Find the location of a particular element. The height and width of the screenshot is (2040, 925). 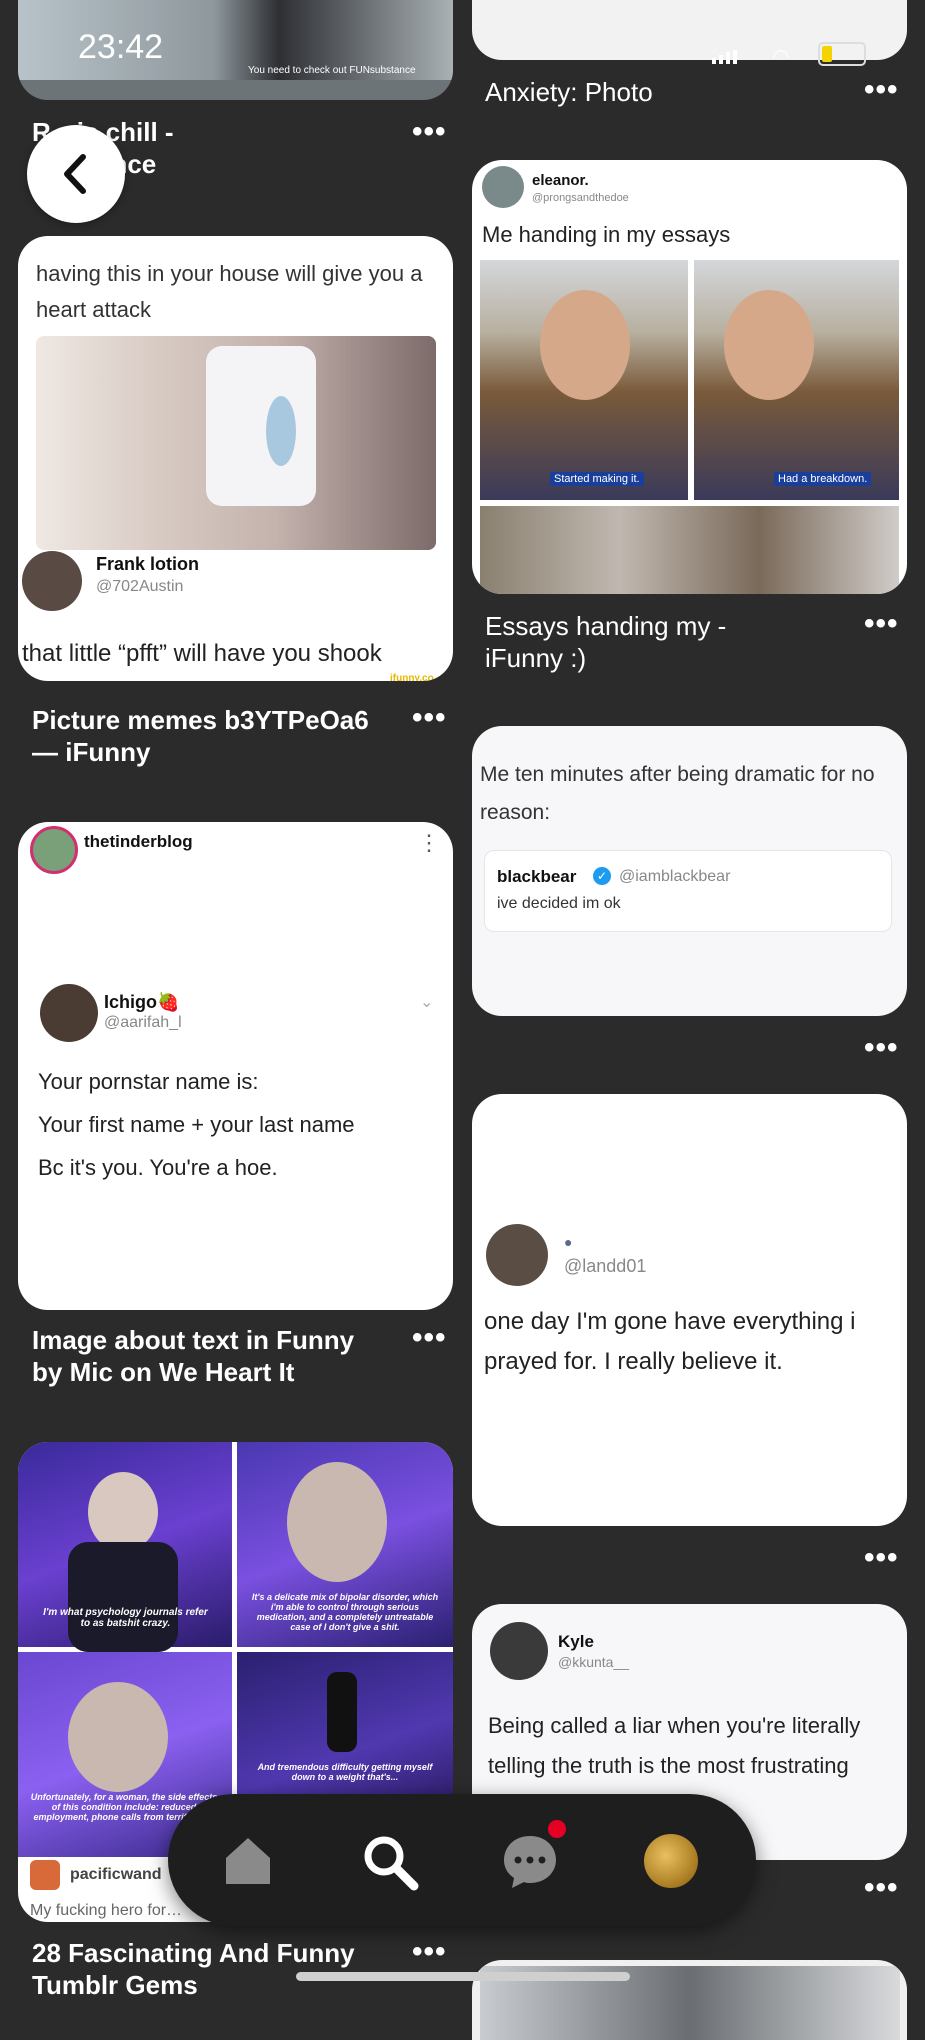

pin-line-1: Your pornstar name is: is located at coordinates (148, 1081).